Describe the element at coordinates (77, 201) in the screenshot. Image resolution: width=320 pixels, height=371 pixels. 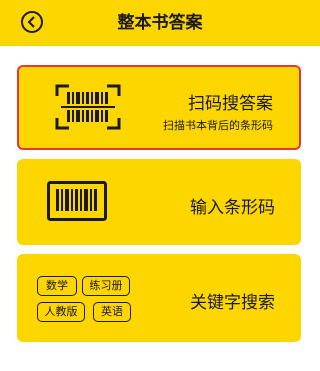
I see `barcode-icon` at that location.